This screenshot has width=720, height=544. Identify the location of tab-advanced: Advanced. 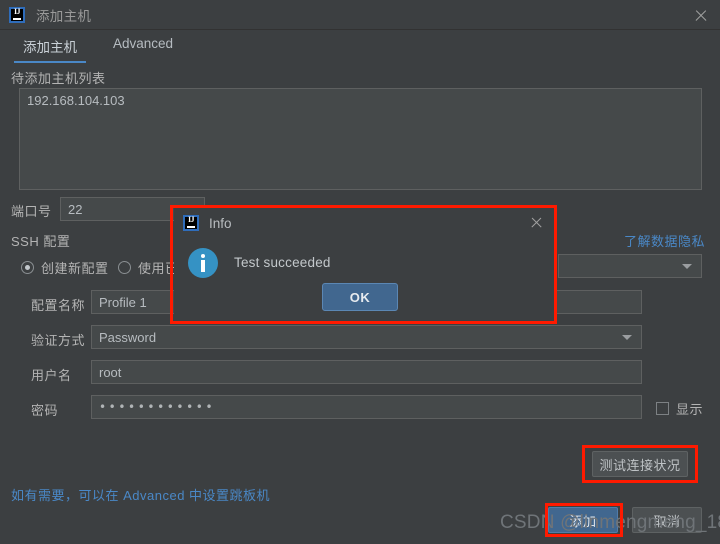
(143, 47).